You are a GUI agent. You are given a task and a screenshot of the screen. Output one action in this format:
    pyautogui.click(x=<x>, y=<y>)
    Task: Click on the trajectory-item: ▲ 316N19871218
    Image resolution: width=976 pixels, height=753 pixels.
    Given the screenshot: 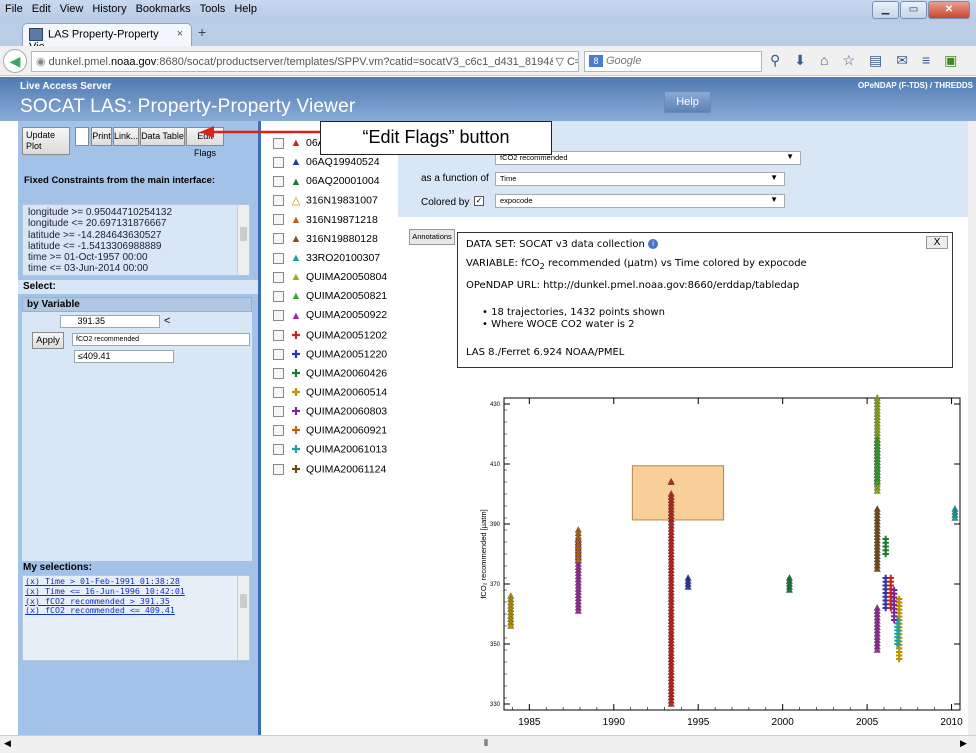 What is the action you would take?
    pyautogui.click(x=325, y=222)
    